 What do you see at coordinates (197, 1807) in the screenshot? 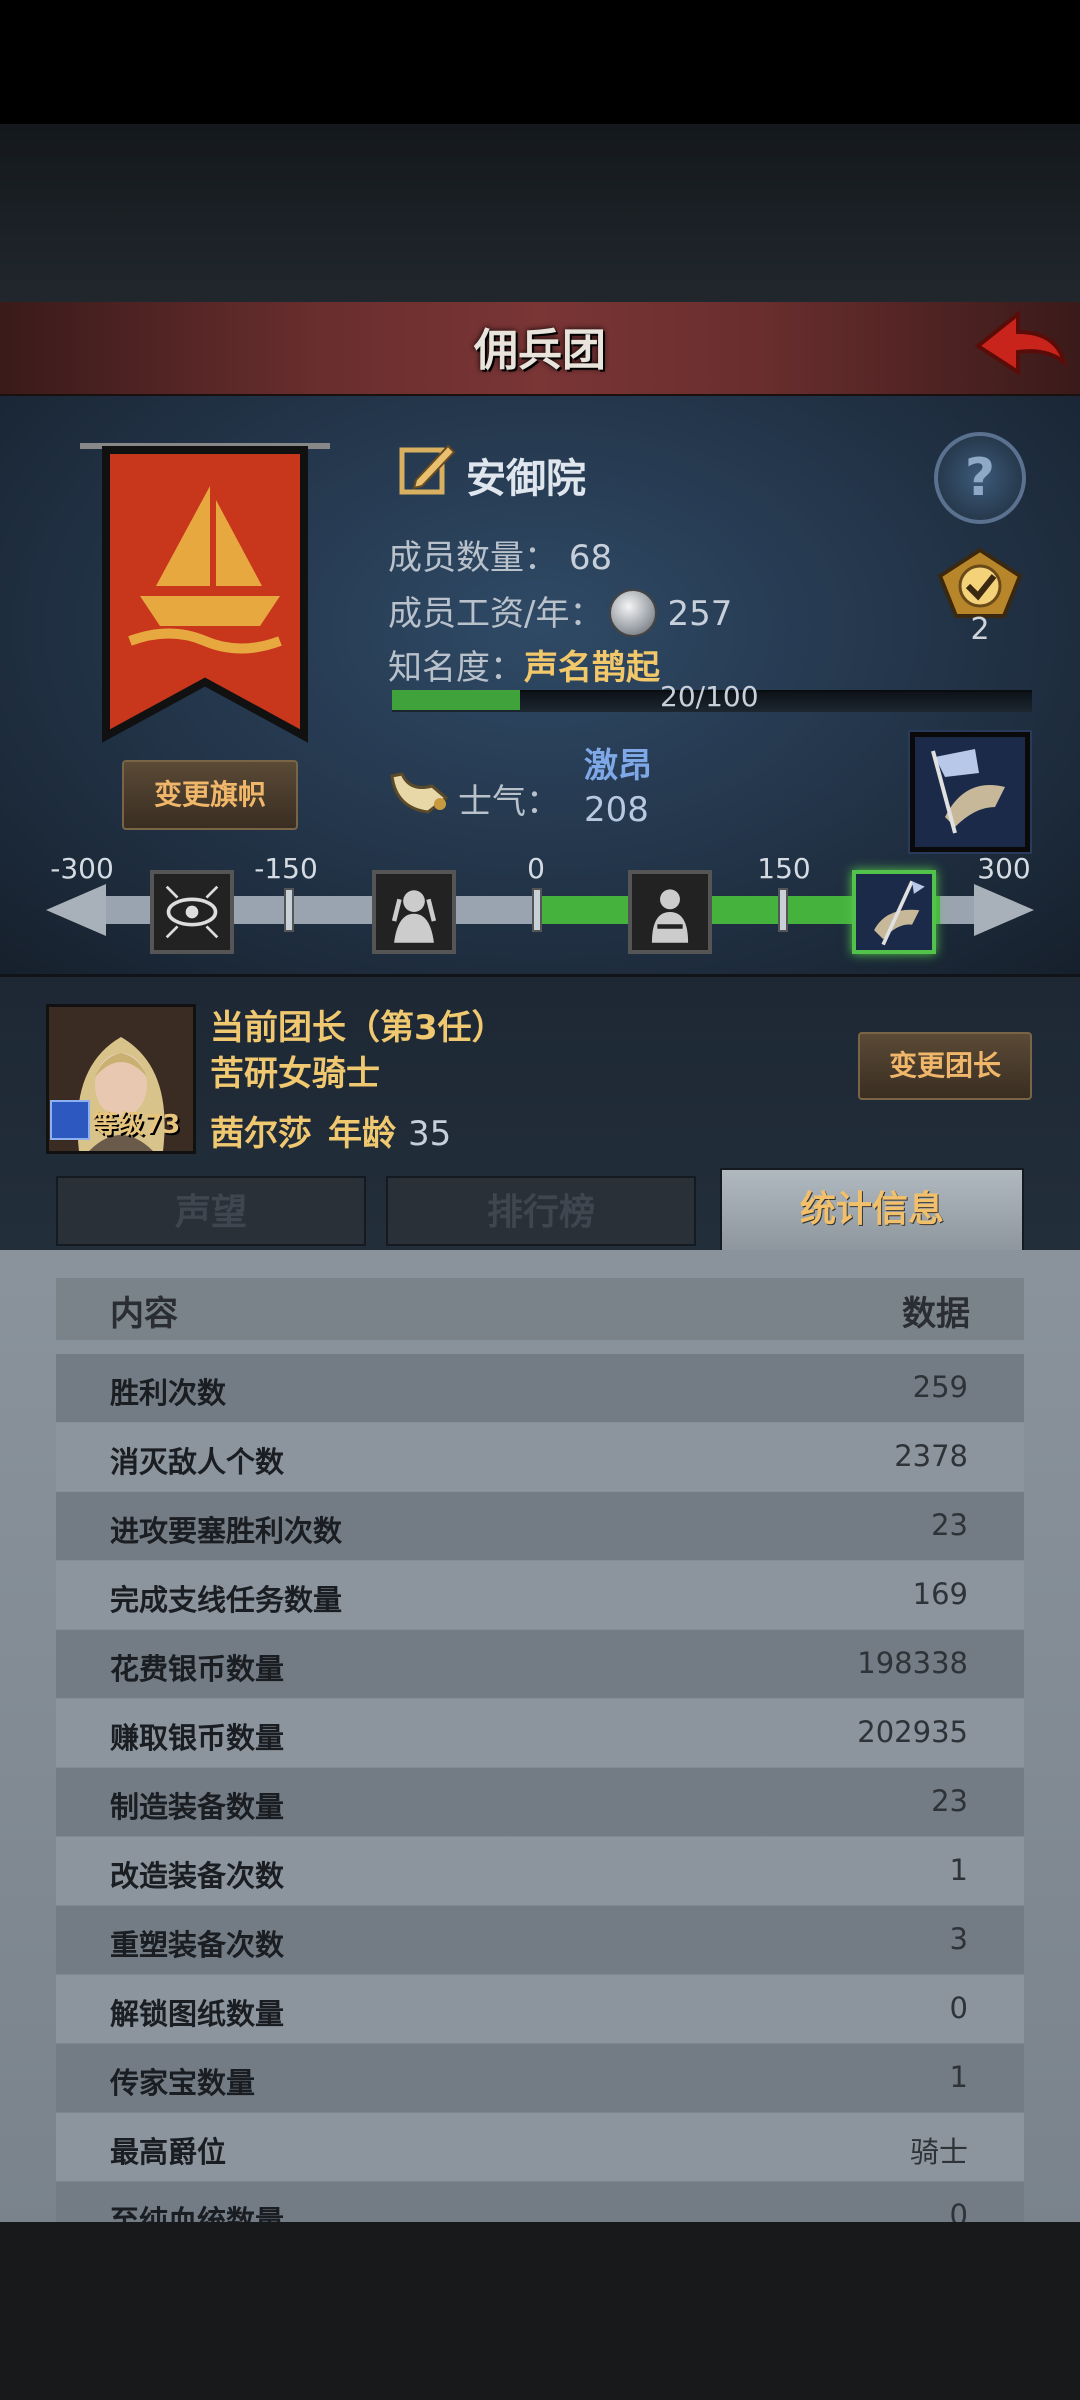
I see `stat-label: 制造装备数量` at bounding box center [197, 1807].